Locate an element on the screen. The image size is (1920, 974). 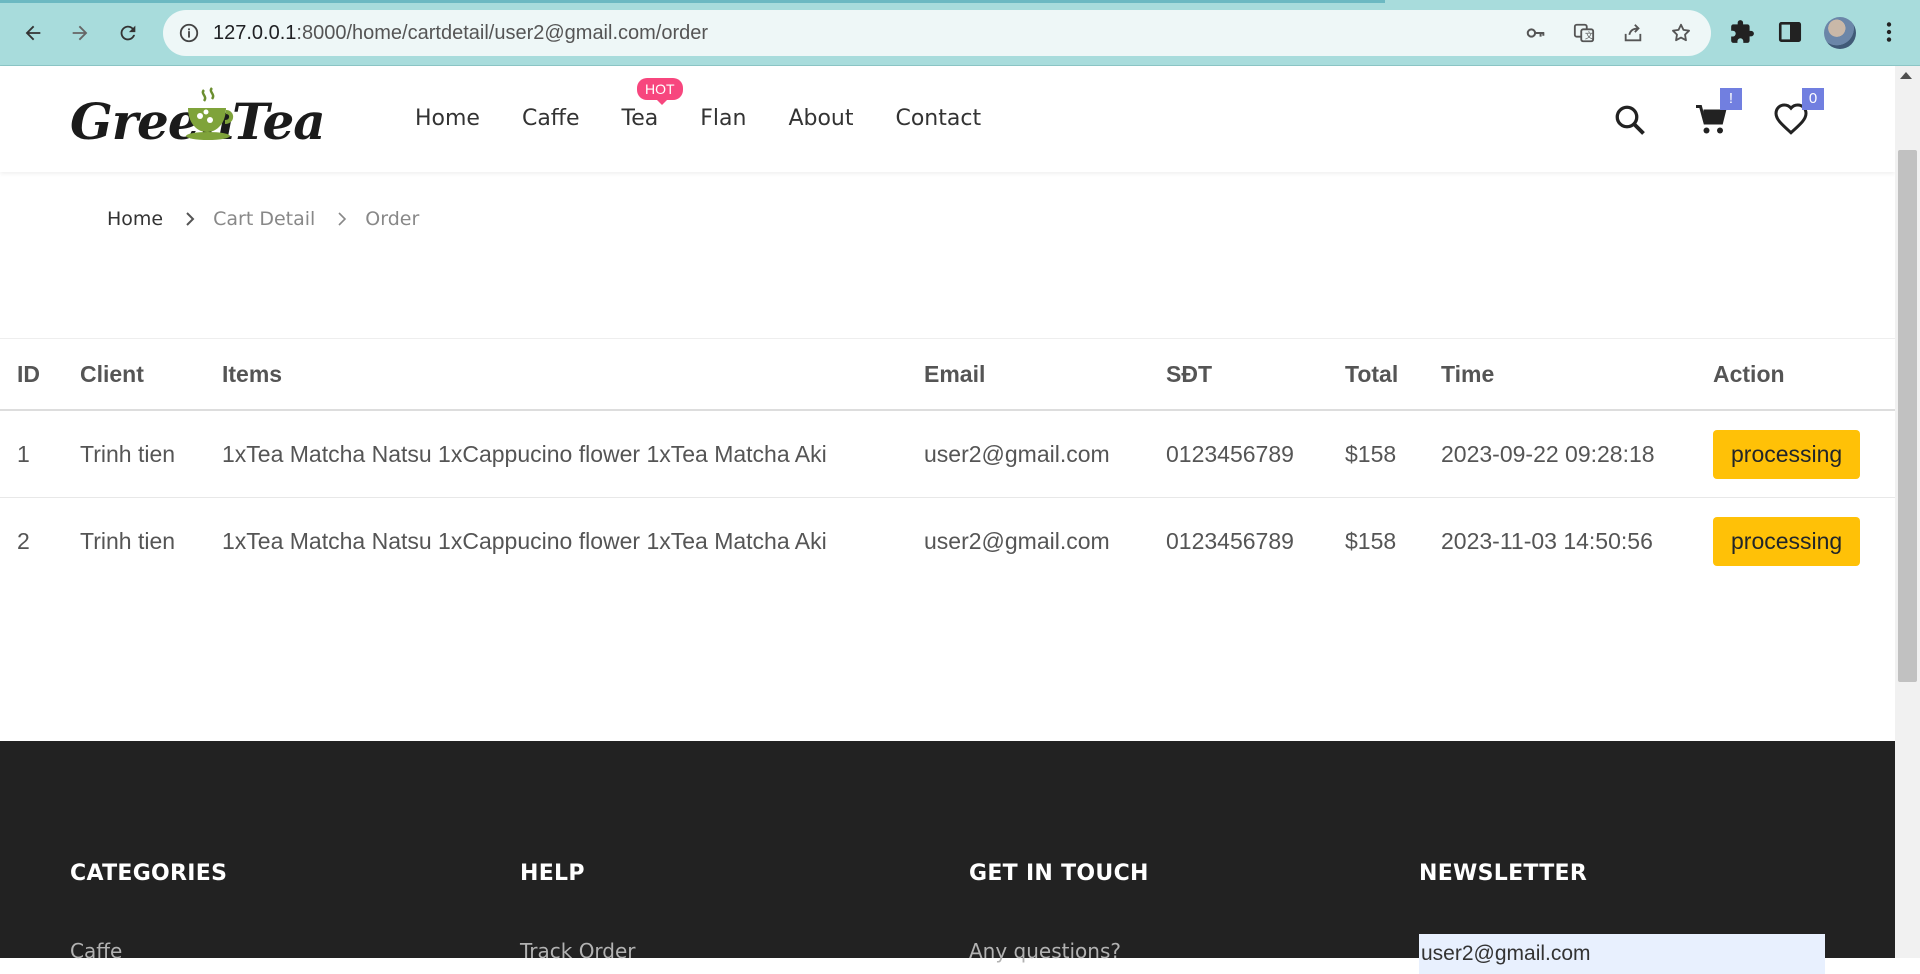
col-header-phone: SĐT is located at coordinates (1255, 375).